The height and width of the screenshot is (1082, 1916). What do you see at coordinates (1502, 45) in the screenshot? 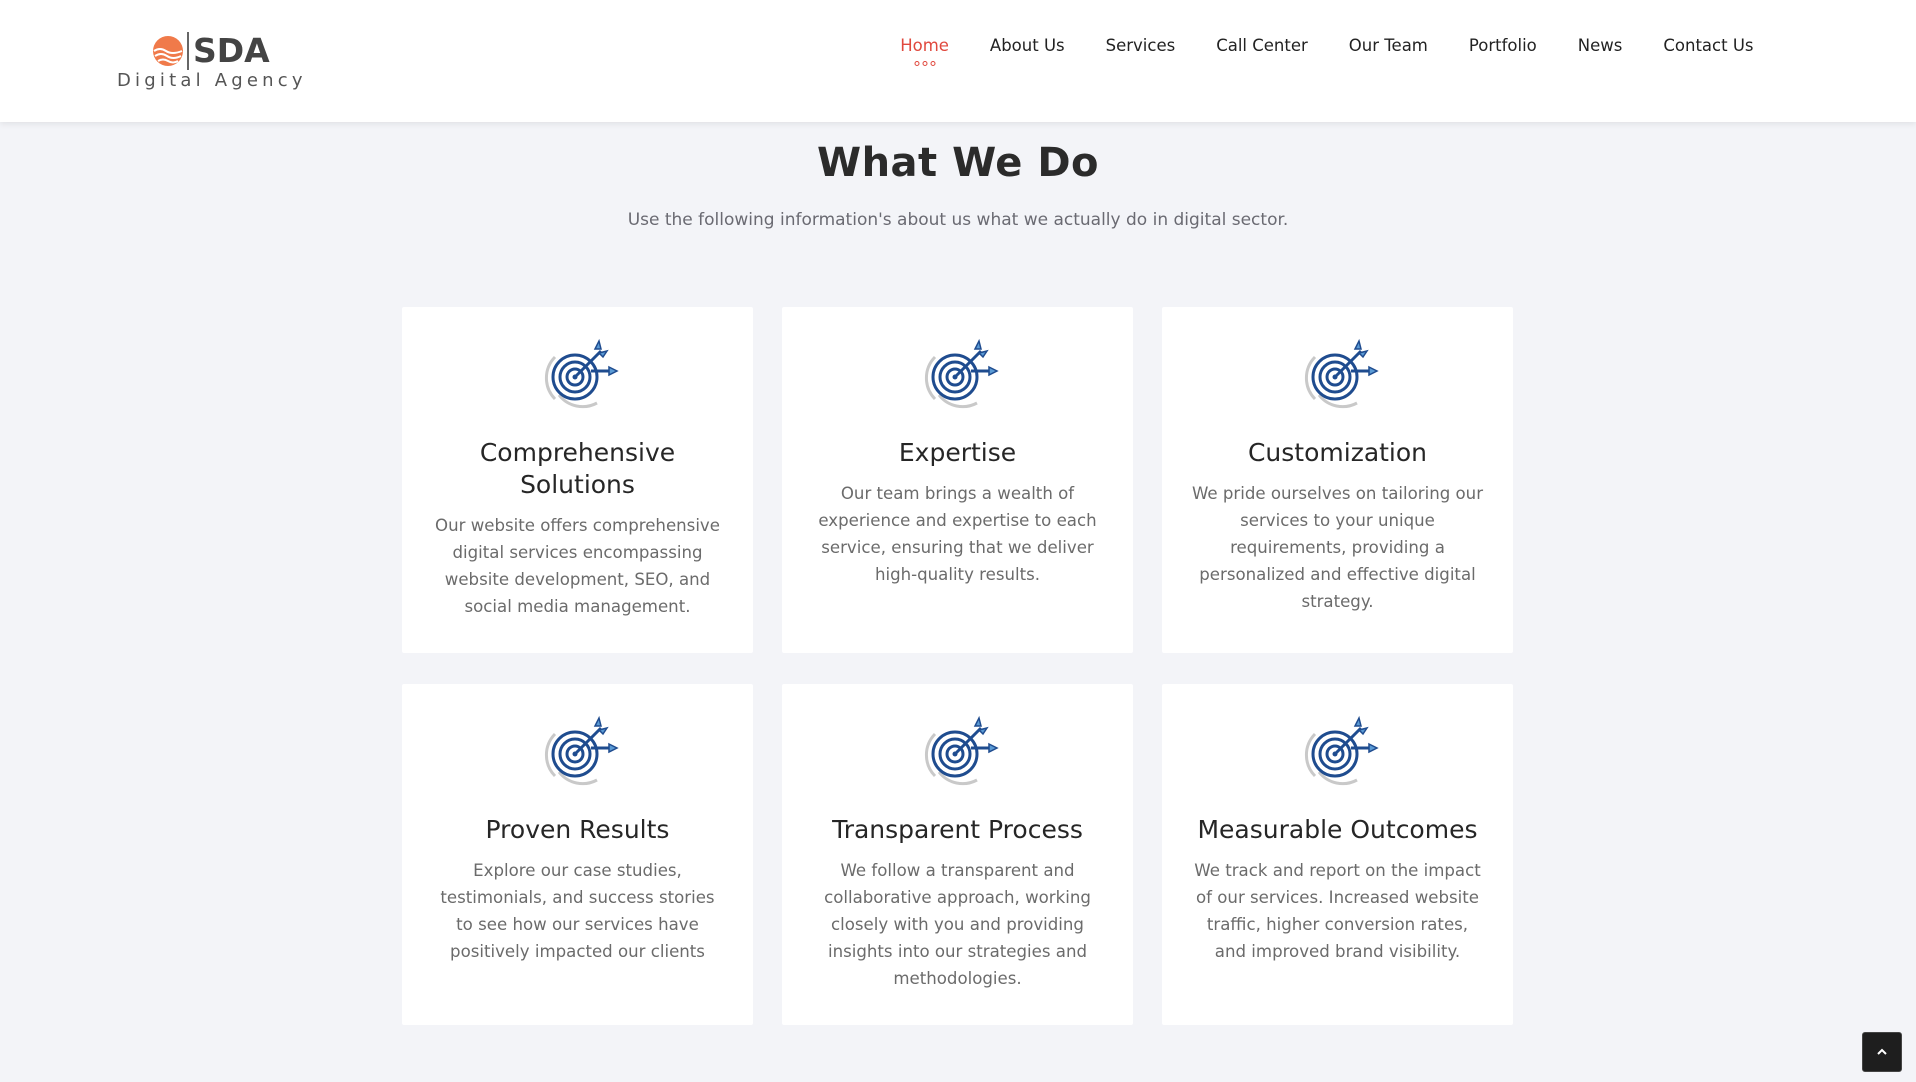
I see `nav-item-label: Portfolio` at bounding box center [1502, 45].